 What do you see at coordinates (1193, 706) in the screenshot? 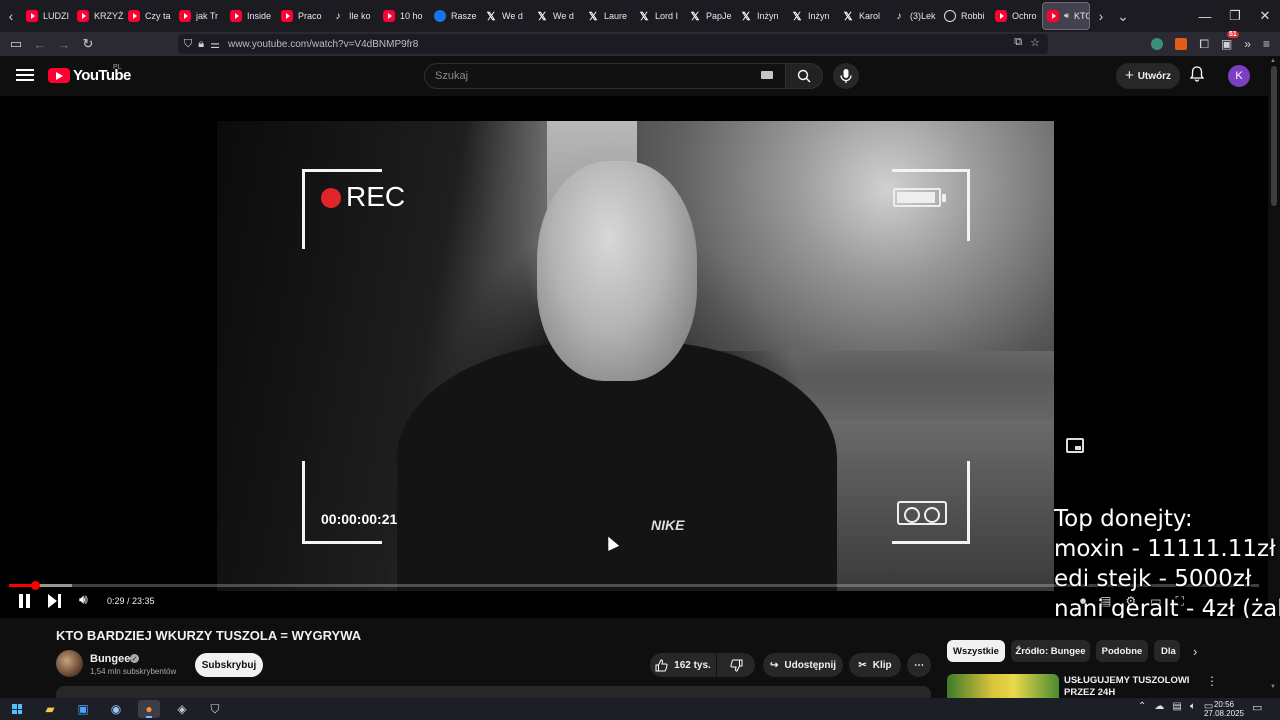
I see `speaker-icon: 🔈︎` at bounding box center [1193, 706].